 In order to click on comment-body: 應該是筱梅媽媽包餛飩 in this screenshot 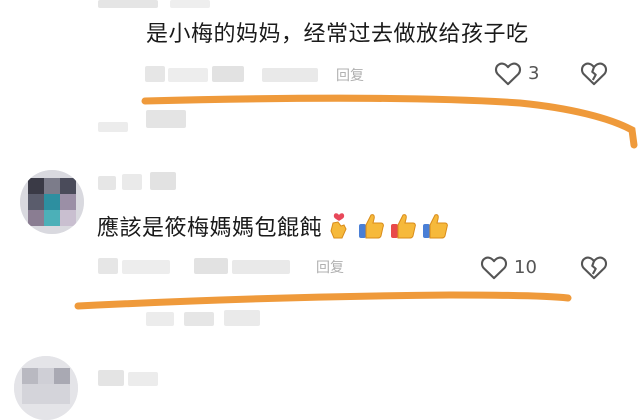, I will do `click(273, 226)`.